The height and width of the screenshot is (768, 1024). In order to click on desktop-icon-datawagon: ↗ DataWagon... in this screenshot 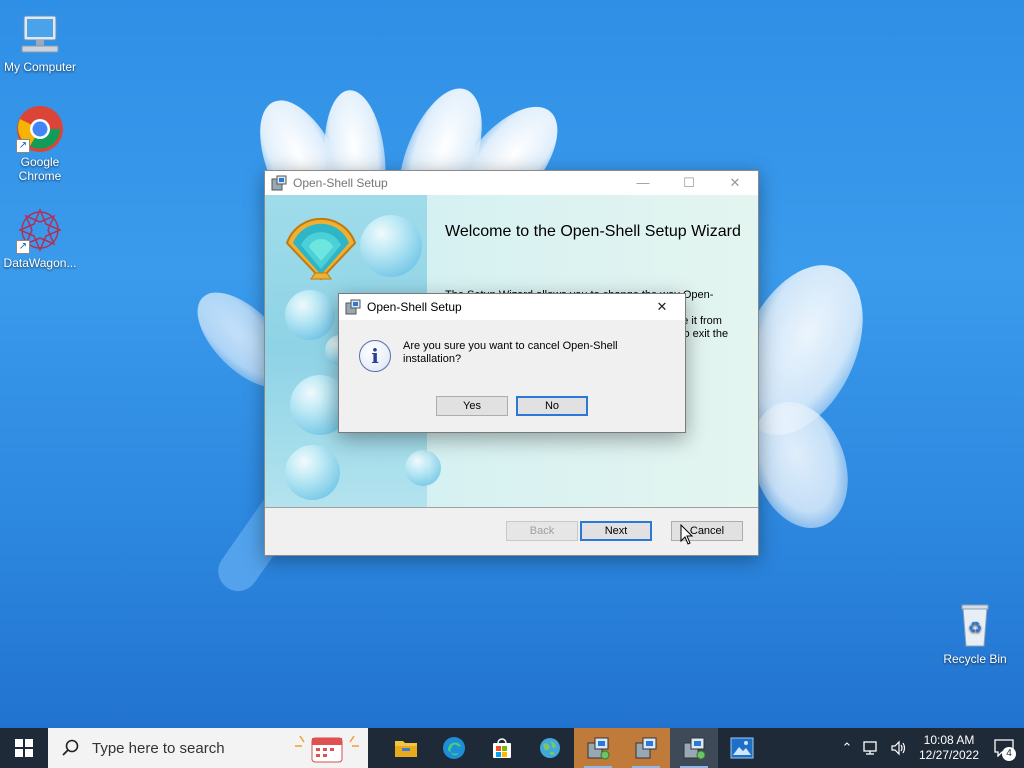, I will do `click(40, 238)`.